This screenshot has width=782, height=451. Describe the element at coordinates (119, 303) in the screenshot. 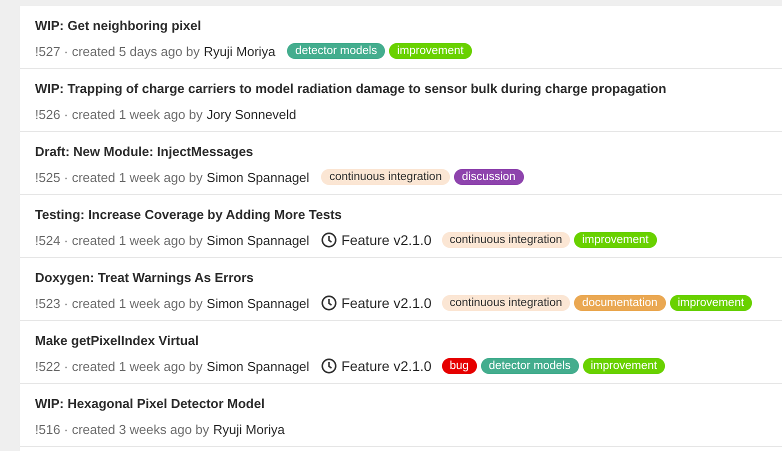

I see `merge-request-ref: !523 · created 1 week ago by` at that location.